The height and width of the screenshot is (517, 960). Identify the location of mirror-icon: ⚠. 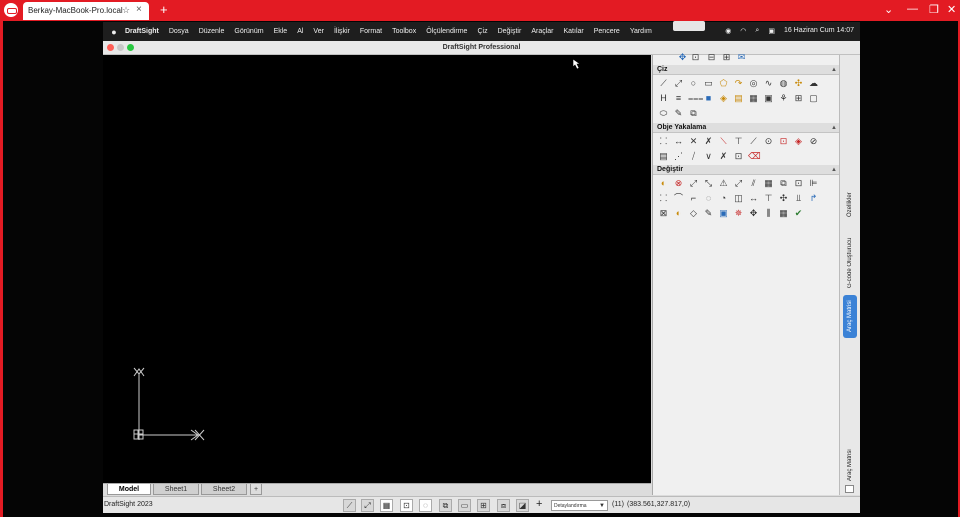
(723, 183).